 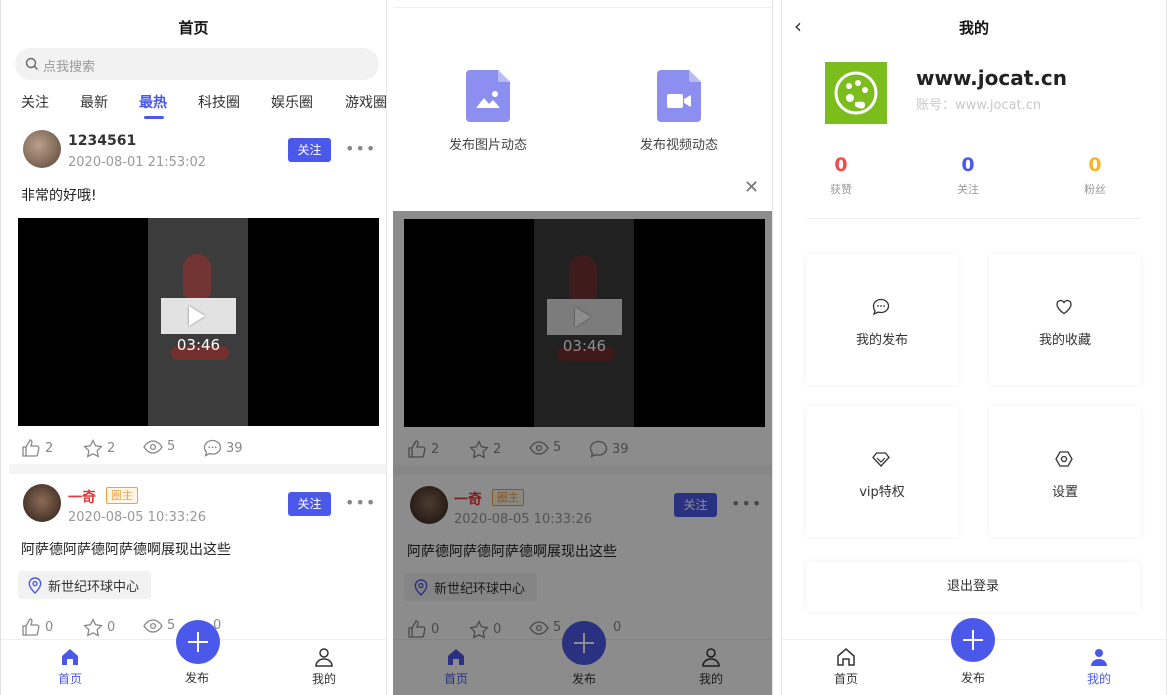 I want to click on comment-count: 39, so click(x=234, y=448).